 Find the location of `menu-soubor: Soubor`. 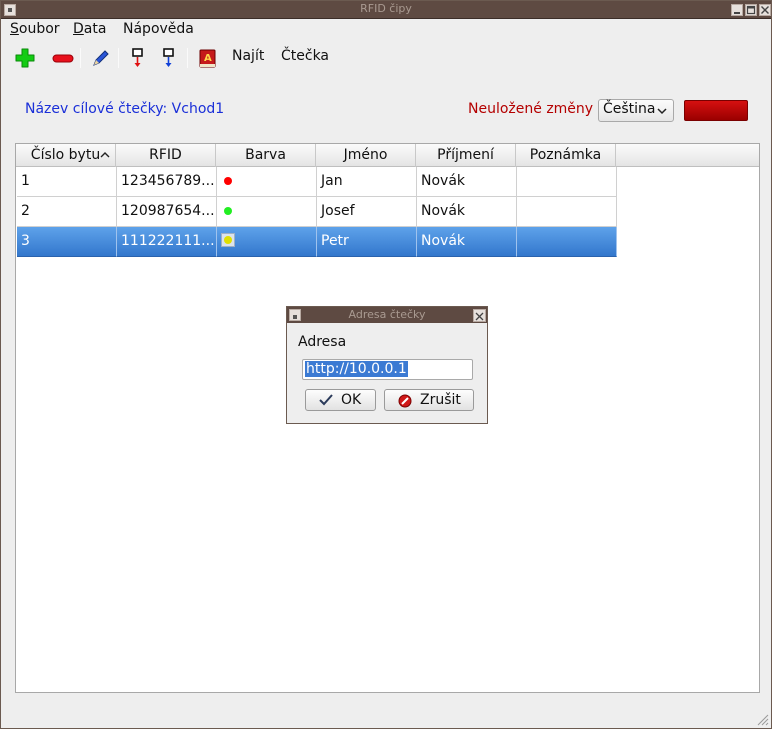

menu-soubor: Soubor is located at coordinates (35, 29).